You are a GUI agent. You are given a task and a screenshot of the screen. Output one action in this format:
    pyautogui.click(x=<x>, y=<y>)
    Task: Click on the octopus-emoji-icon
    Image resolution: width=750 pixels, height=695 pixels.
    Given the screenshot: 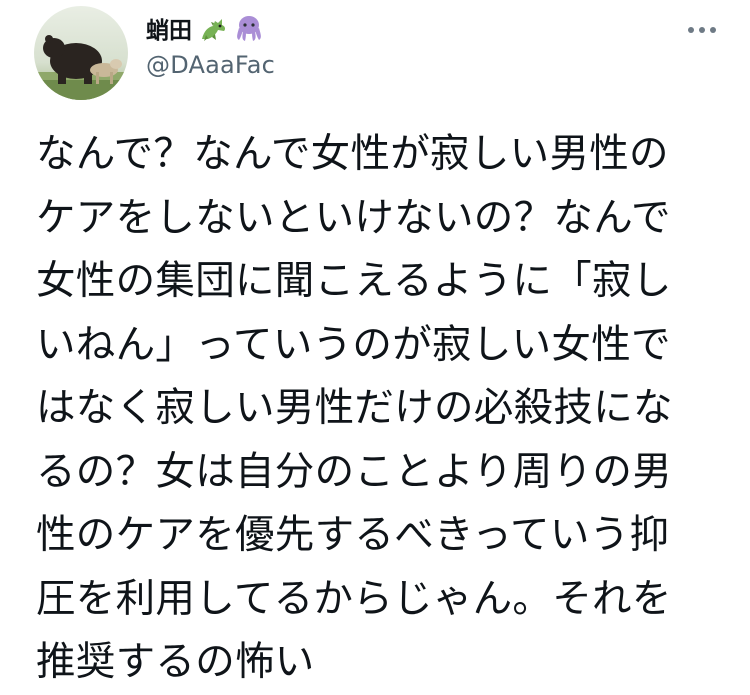 What is the action you would take?
    pyautogui.click(x=249, y=28)
    